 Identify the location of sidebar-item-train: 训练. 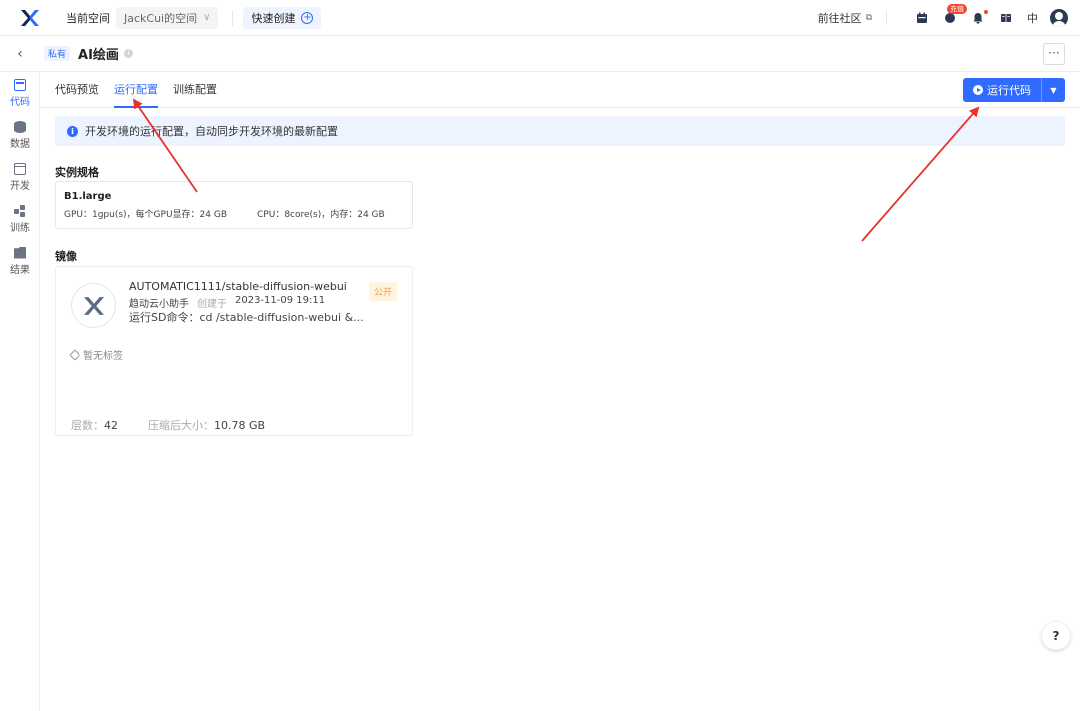
(20, 219).